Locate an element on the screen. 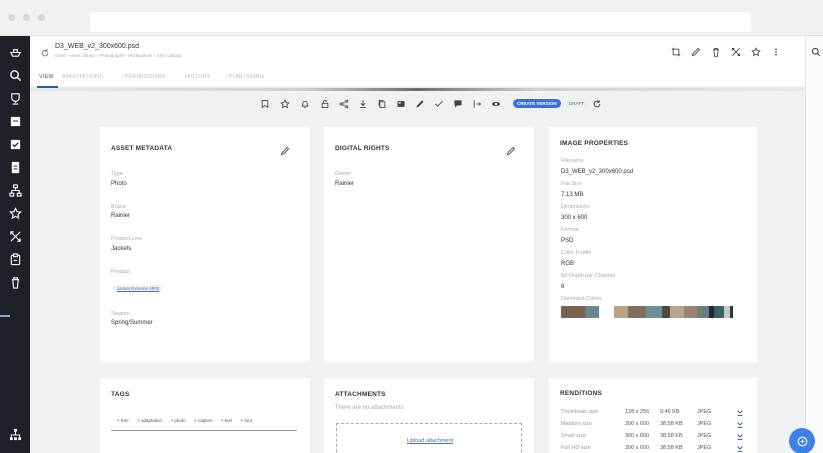 This screenshot has width=823, height=453. upload-dropzone: Upload attachment is located at coordinates (429, 438).